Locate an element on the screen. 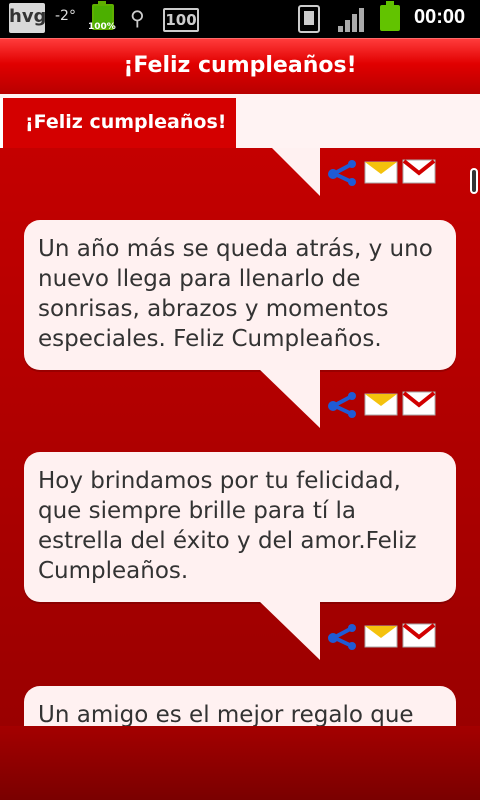 The width and height of the screenshot is (480, 800). scrollbar is located at coordinates (474, 181).